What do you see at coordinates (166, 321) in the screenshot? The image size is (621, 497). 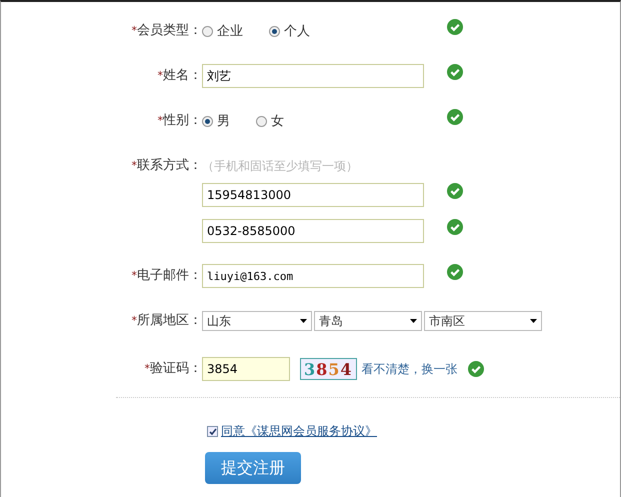 I see `field-label: *所属地区：` at bounding box center [166, 321].